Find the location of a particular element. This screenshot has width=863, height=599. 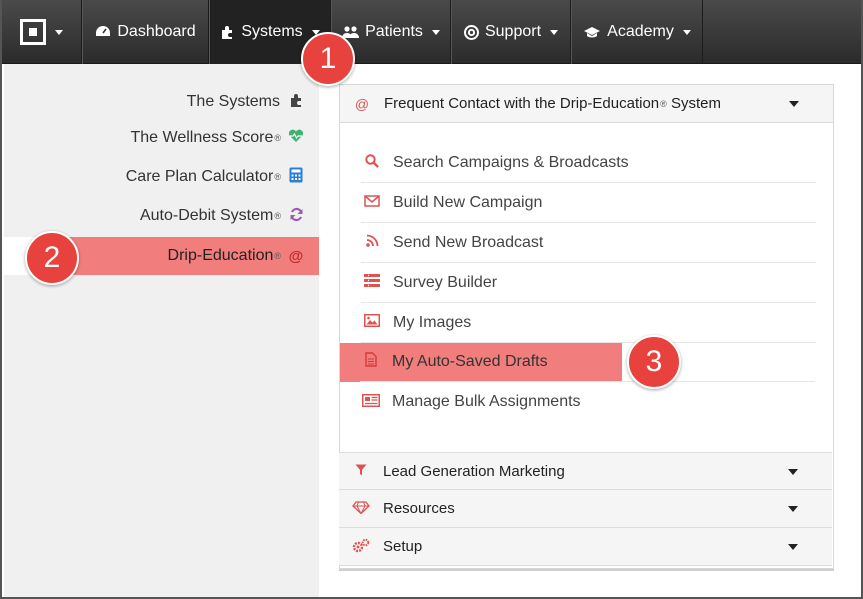

logo-menu-button is located at coordinates (42, 32).